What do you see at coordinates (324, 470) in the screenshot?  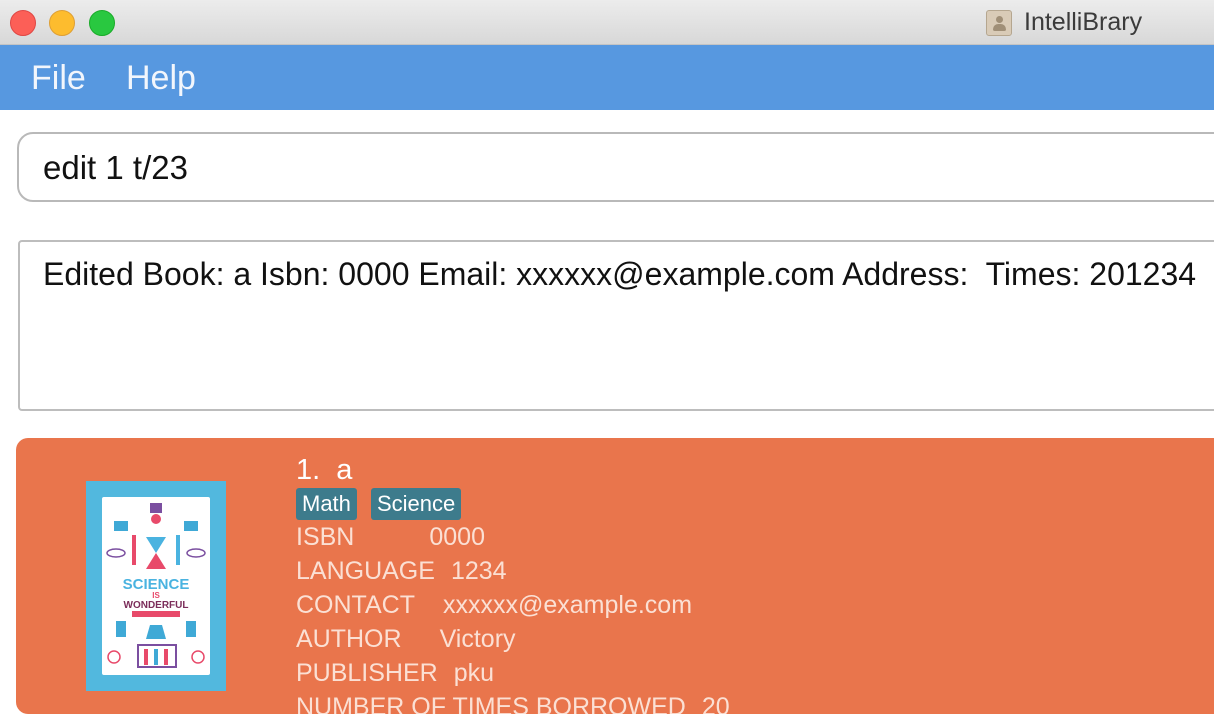 I see `book-index-title: 1. a` at bounding box center [324, 470].